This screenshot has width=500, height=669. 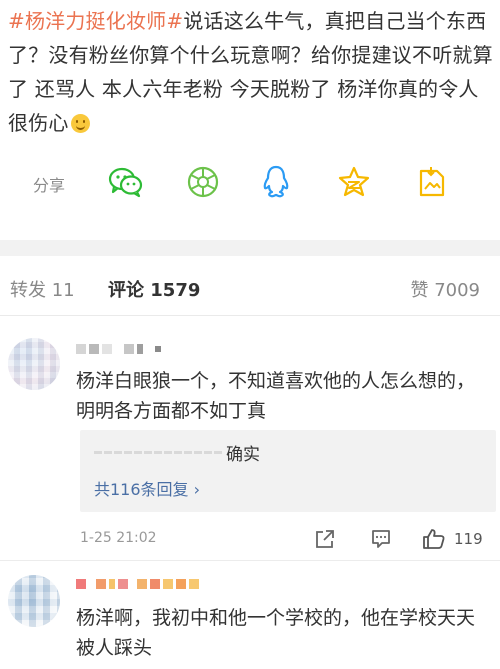 I want to click on share-arrow-icon, so click(x=325, y=539).